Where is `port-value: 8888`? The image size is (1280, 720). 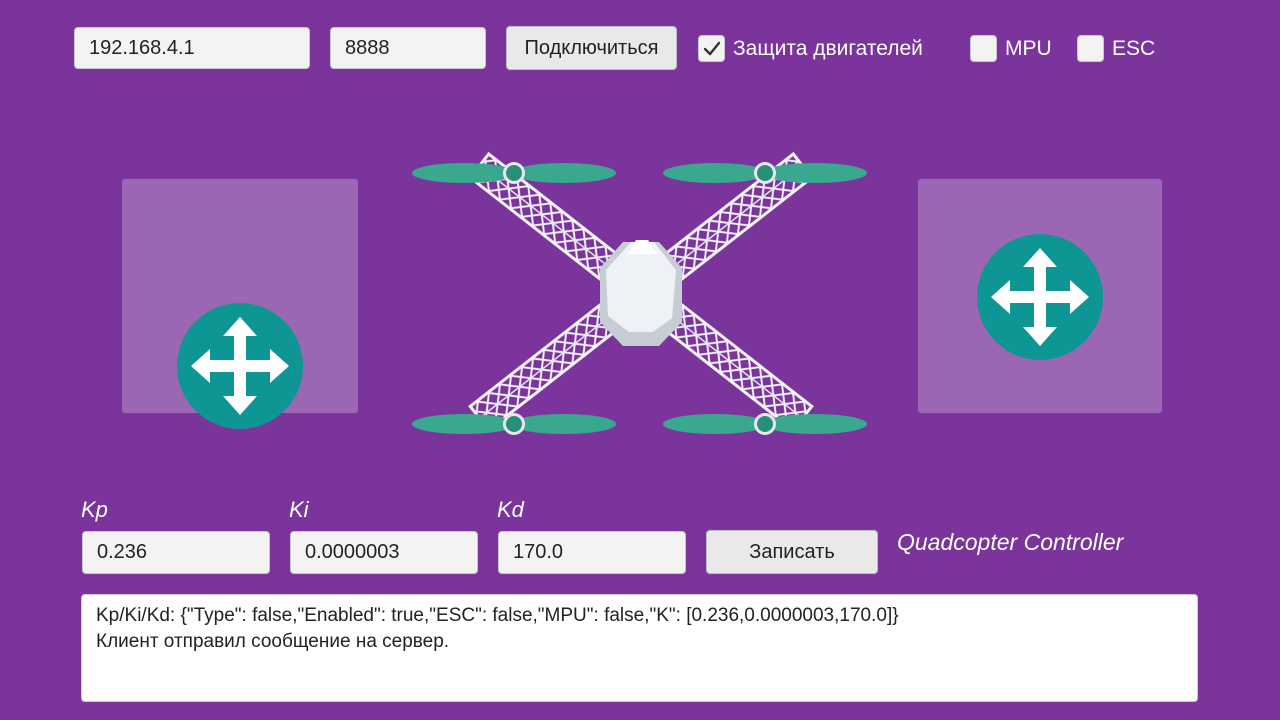
port-value: 8888 is located at coordinates (367, 47).